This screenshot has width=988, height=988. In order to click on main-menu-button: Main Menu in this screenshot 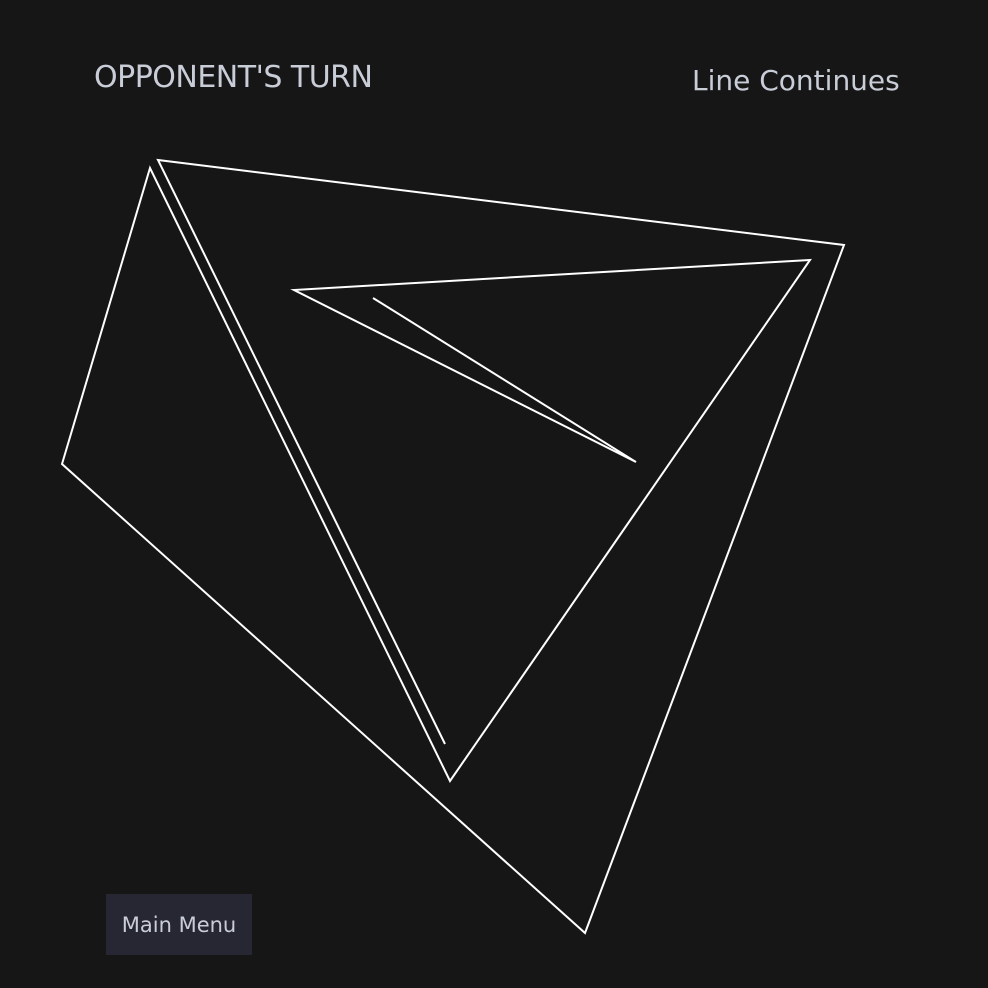, I will do `click(179, 924)`.